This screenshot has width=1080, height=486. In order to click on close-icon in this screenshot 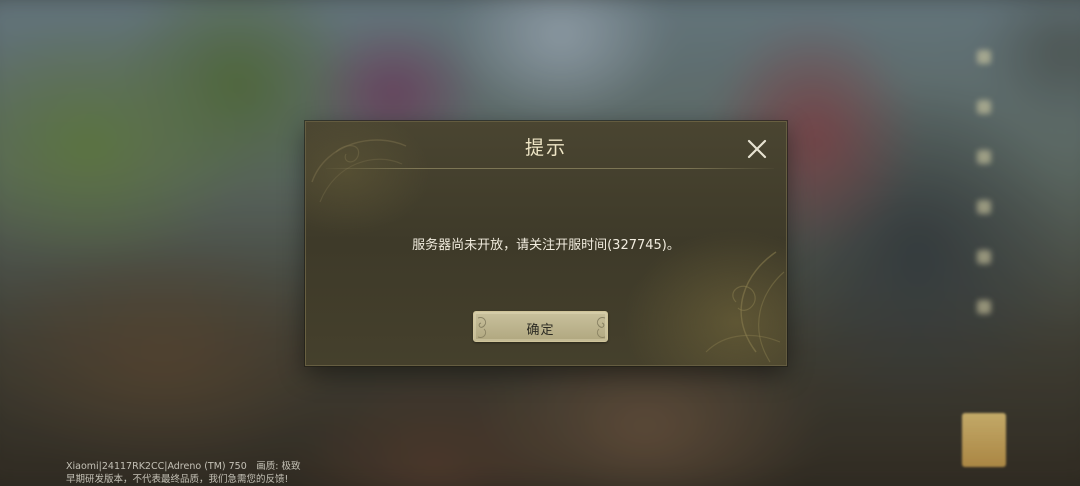, I will do `click(757, 149)`.